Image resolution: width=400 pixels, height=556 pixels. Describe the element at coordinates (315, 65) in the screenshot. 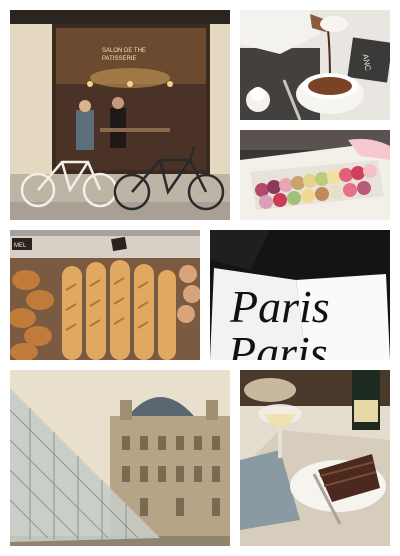

I see `hot-chocolate-photo: ANC` at that location.